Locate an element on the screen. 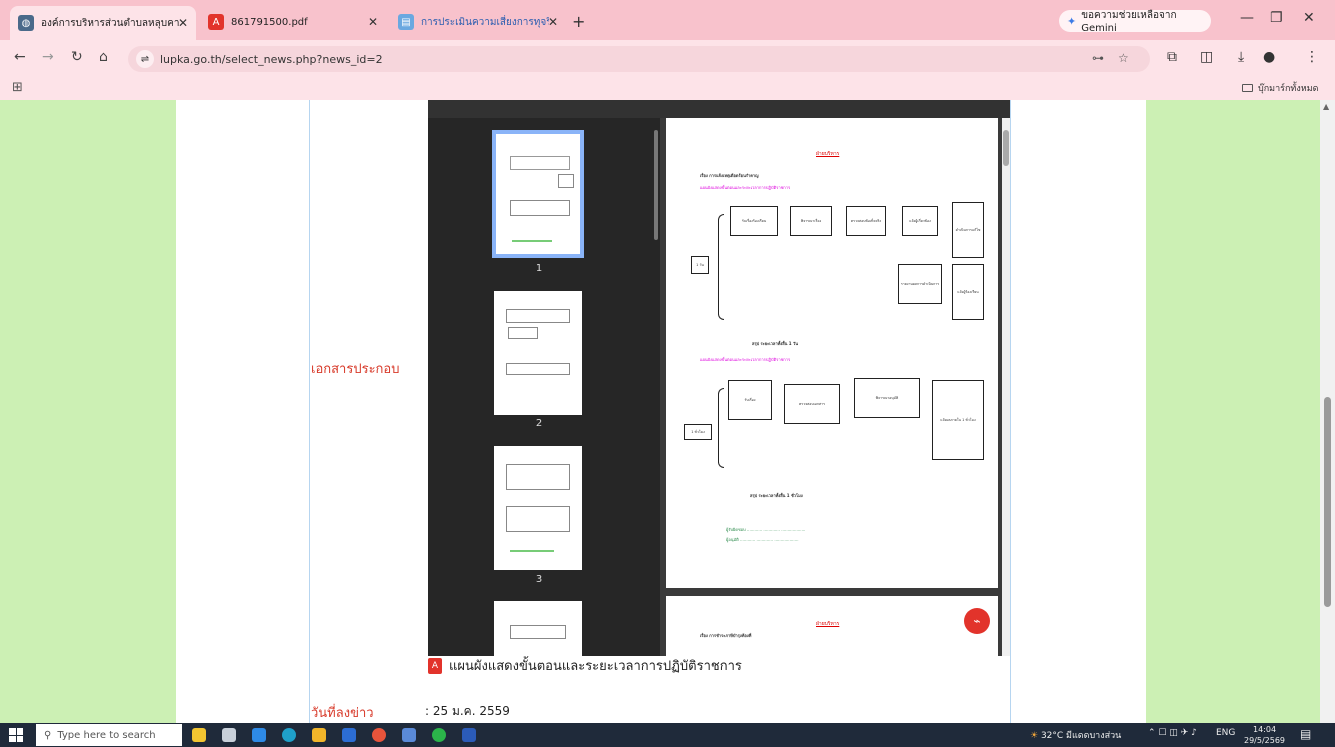 The width and height of the screenshot is (1335, 747). globe-icon: ◍ is located at coordinates (26, 23).